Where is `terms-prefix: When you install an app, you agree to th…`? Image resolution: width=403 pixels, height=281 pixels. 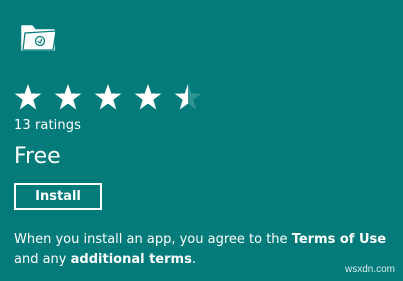 terms-prefix: When you install an app, you agree to th… is located at coordinates (151, 239).